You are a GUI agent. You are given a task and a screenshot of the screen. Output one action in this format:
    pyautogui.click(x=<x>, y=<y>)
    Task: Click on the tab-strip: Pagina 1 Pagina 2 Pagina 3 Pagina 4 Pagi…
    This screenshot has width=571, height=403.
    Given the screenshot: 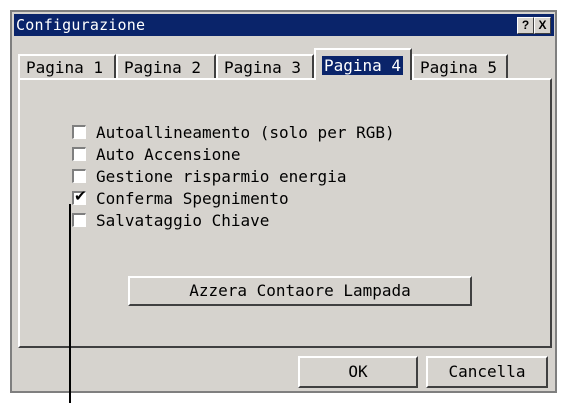 What is the action you would take?
    pyautogui.click(x=288, y=64)
    